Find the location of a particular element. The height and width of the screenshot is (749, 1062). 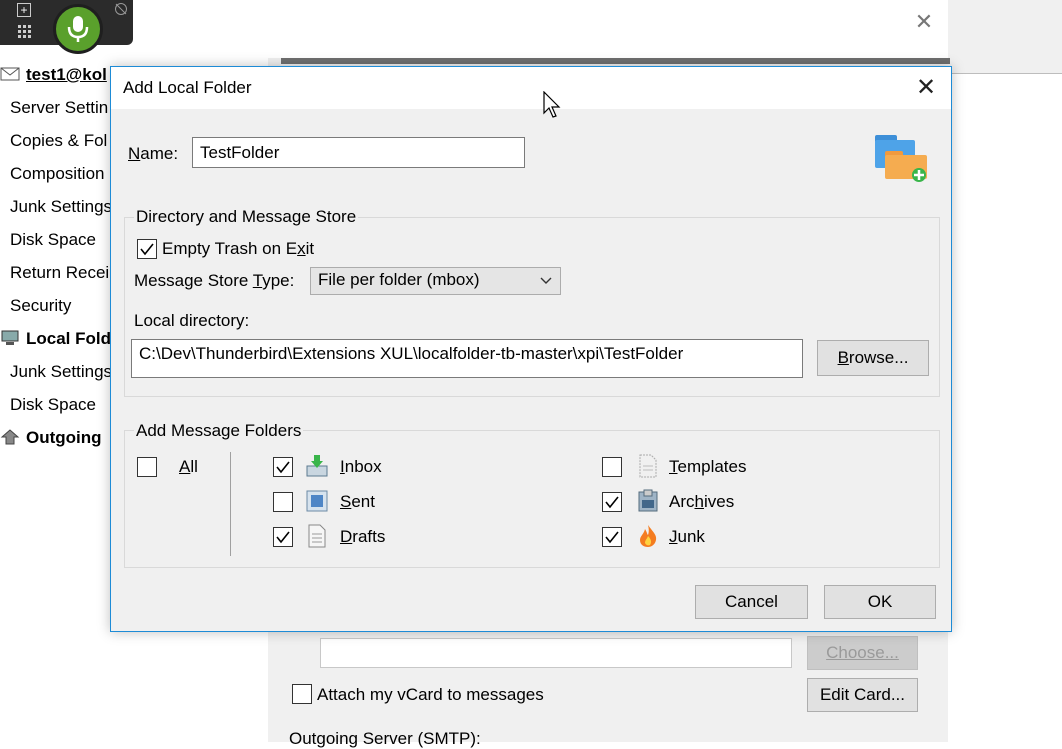

cancel-button: Cancel is located at coordinates (751, 602).